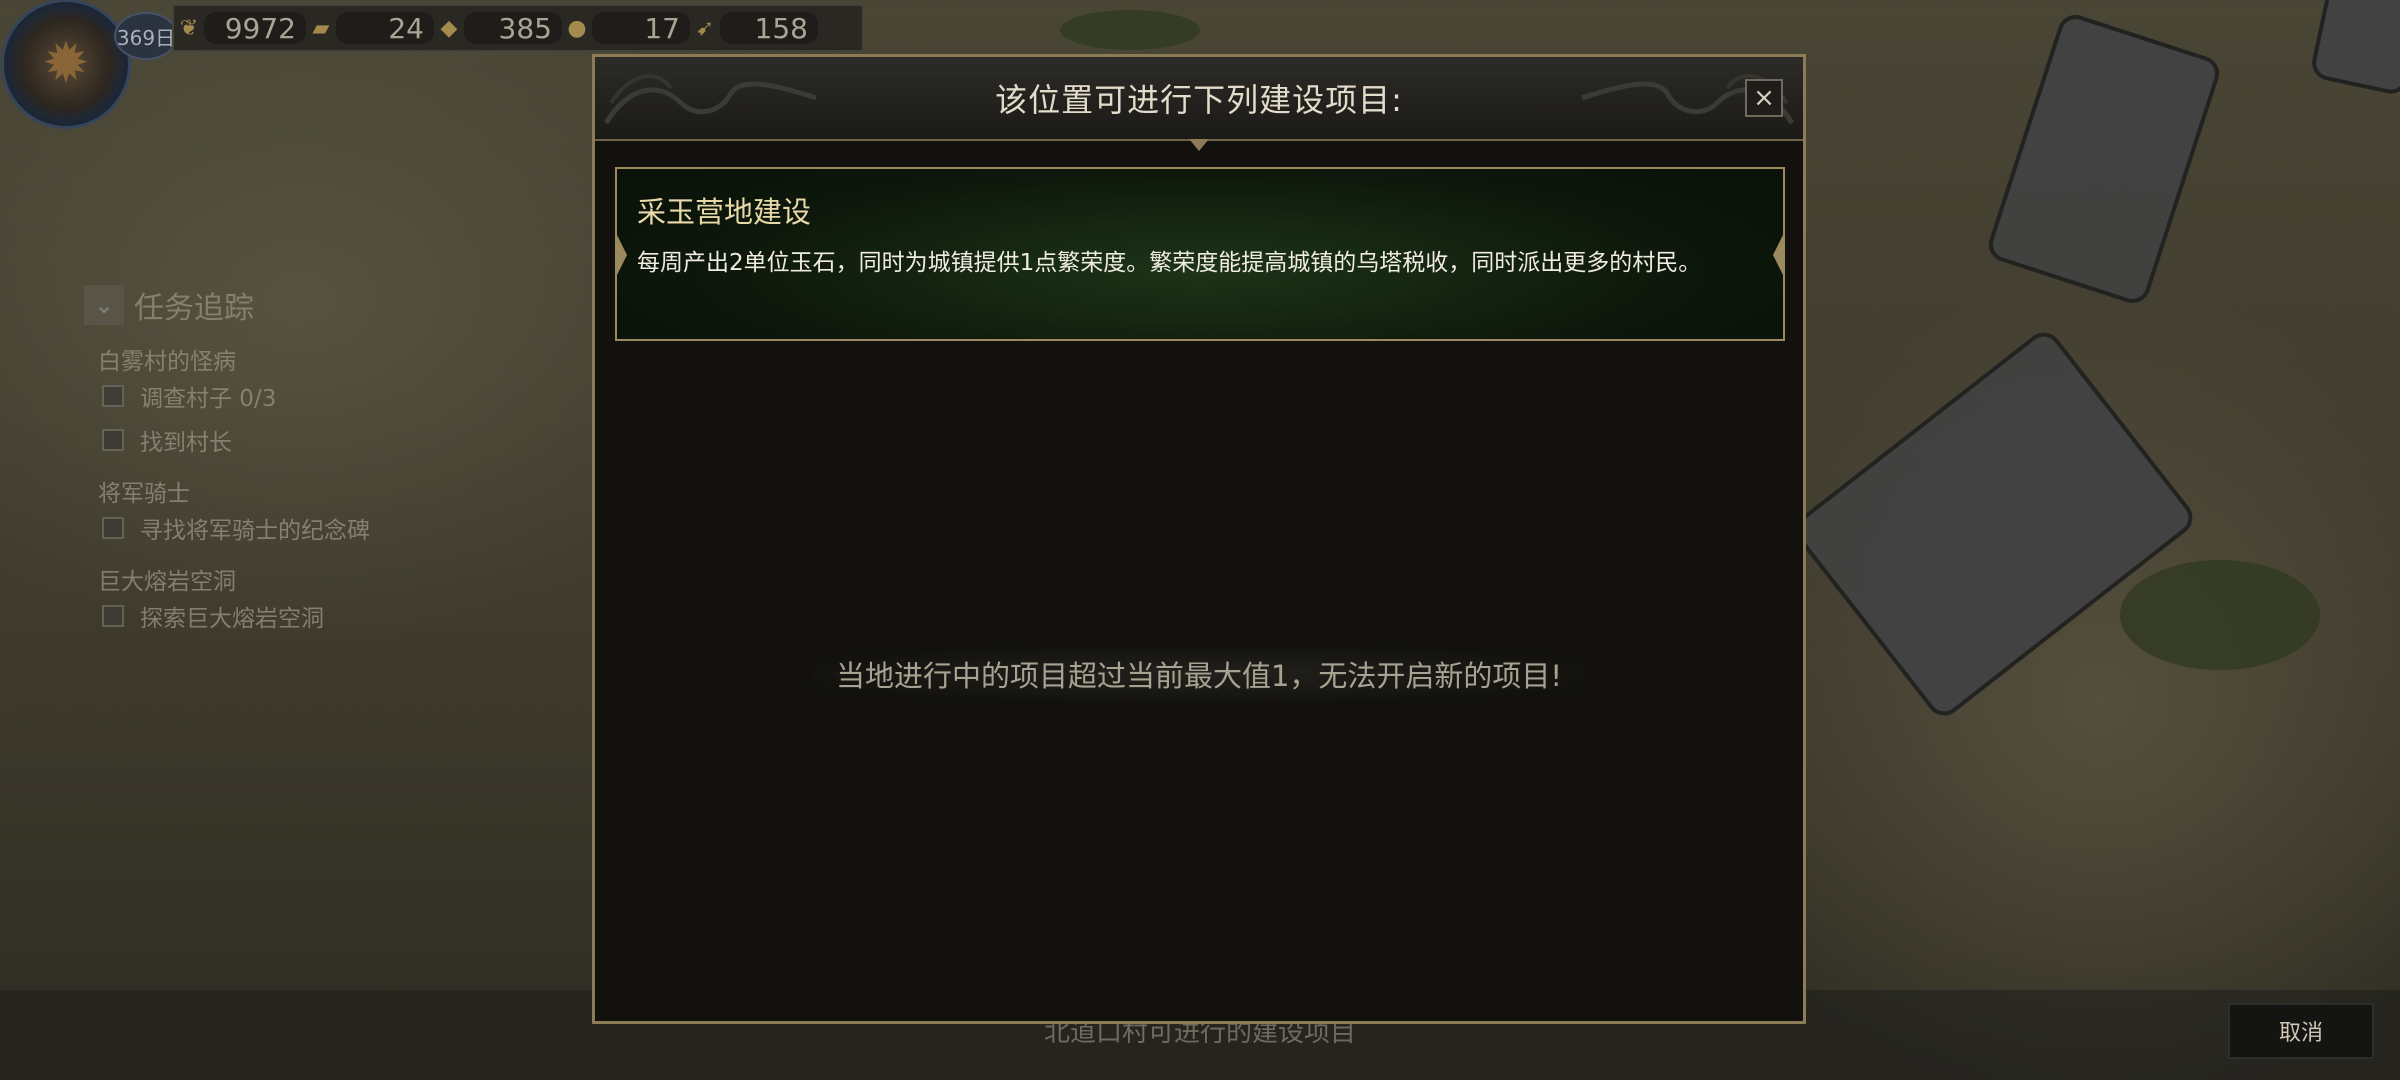 Image resolution: width=2400 pixels, height=1080 pixels. What do you see at coordinates (724, 212) in the screenshot?
I see `project-name: 采玉营地建设` at bounding box center [724, 212].